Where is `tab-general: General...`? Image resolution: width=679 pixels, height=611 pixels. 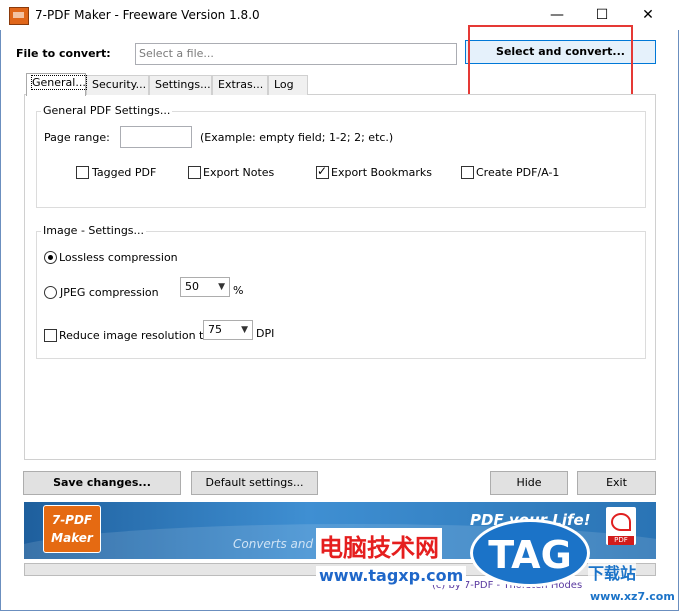 tab-general: General... is located at coordinates (56, 84).